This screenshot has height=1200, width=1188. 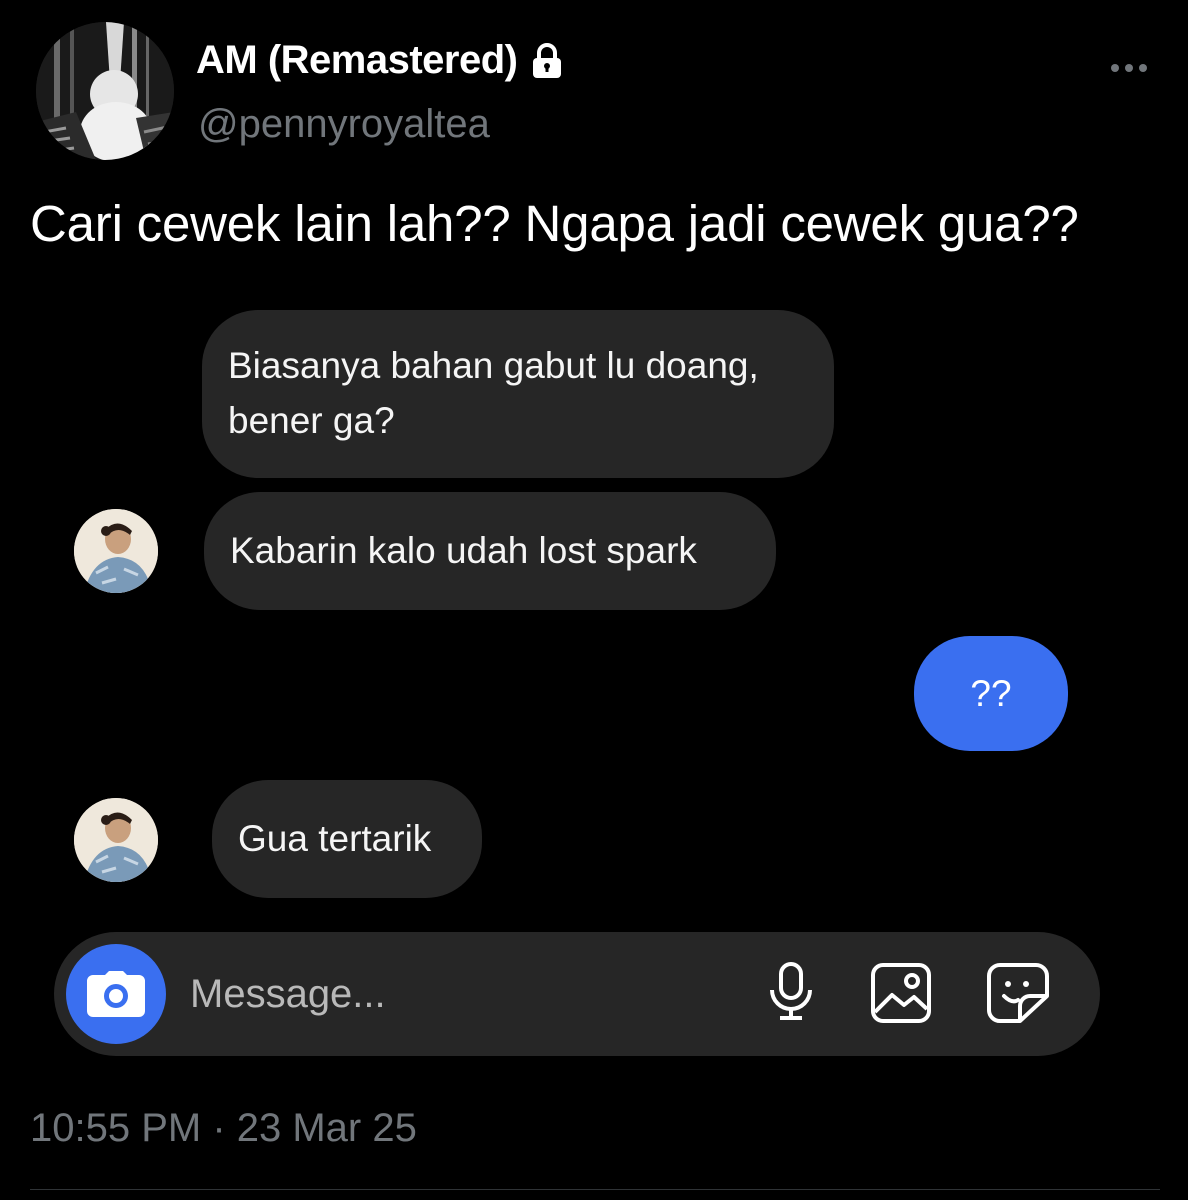 I want to click on gallery-button, so click(x=901, y=993).